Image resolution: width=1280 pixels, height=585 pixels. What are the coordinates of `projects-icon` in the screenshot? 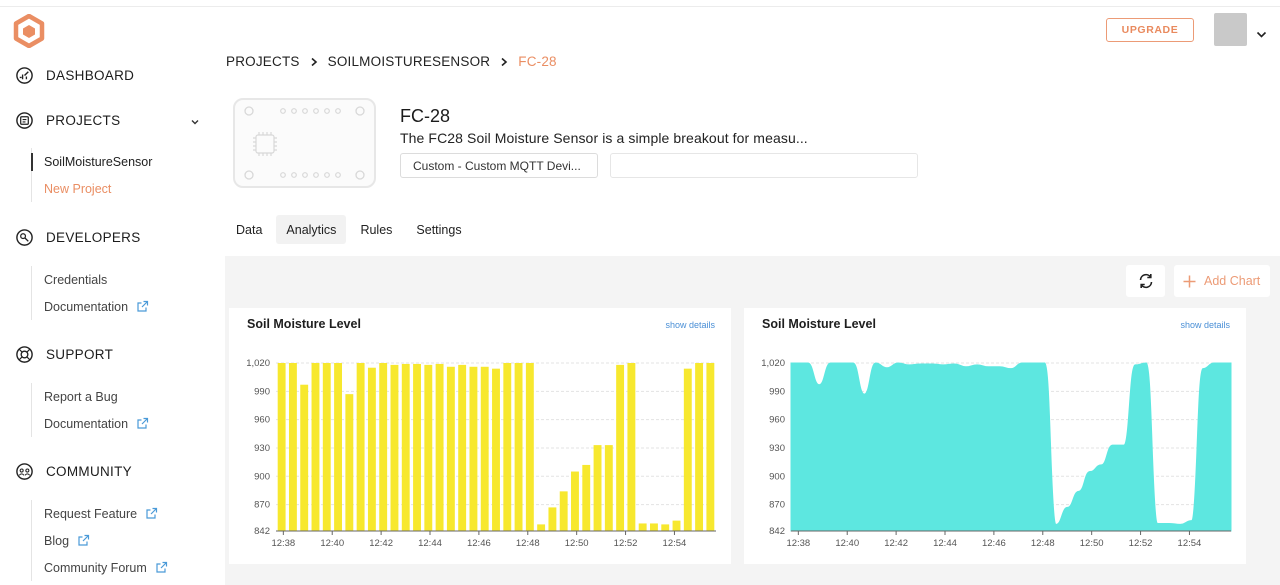 It's located at (24, 120).